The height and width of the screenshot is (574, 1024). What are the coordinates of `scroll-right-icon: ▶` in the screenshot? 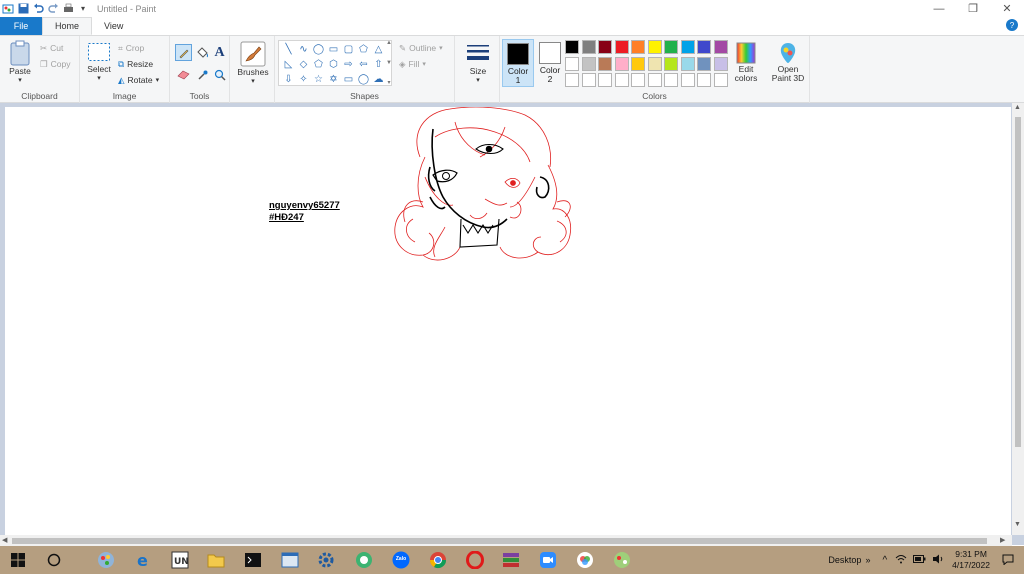 It's located at (1002, 540).